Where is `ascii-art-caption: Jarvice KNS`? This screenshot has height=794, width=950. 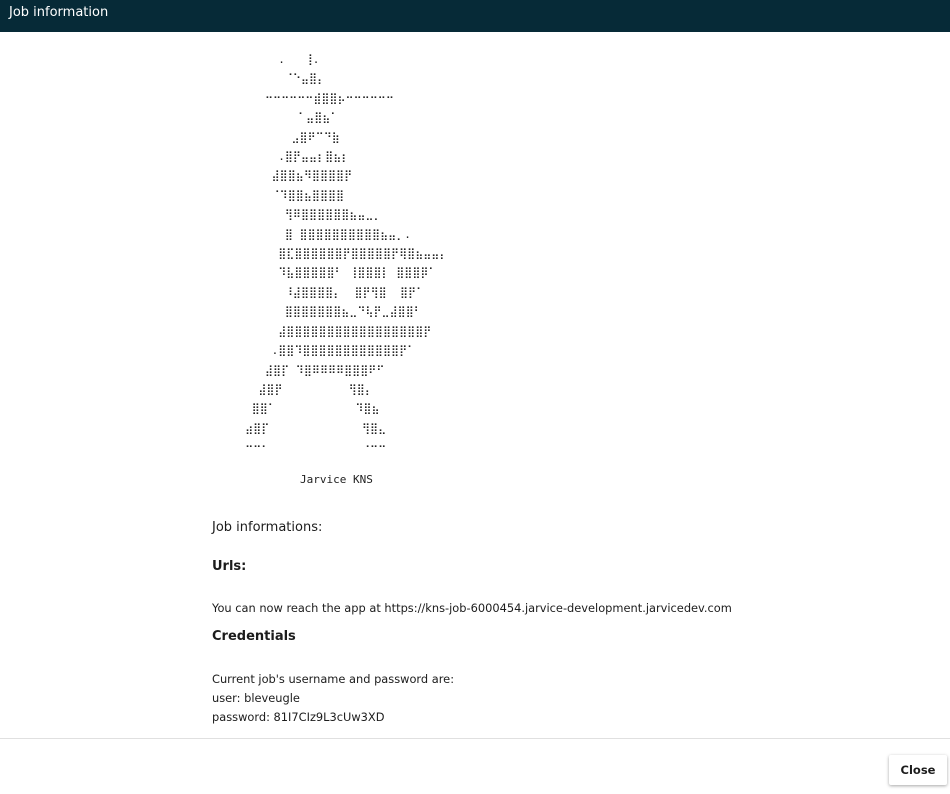
ascii-art-caption: Jarvice KNS is located at coordinates (336, 479).